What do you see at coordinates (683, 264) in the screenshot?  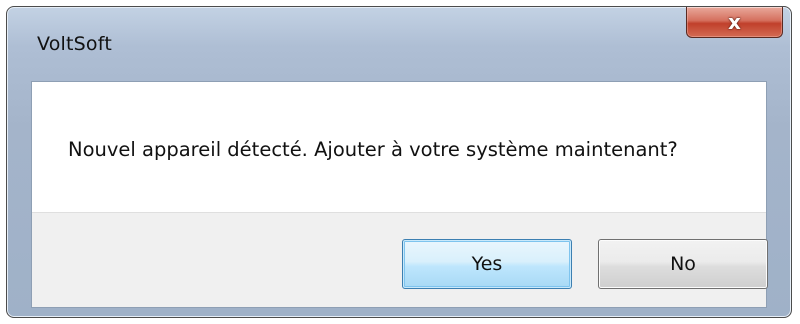 I see `no-button: No` at bounding box center [683, 264].